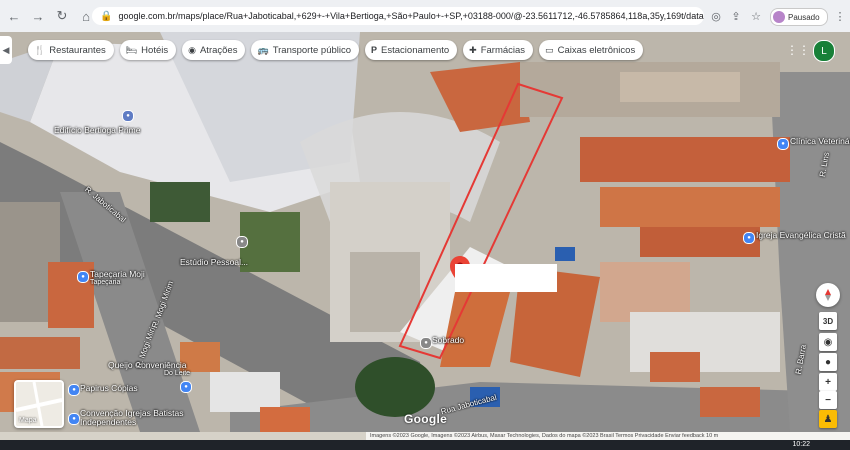  I want to click on profile-paused-button: Pausado, so click(799, 17).